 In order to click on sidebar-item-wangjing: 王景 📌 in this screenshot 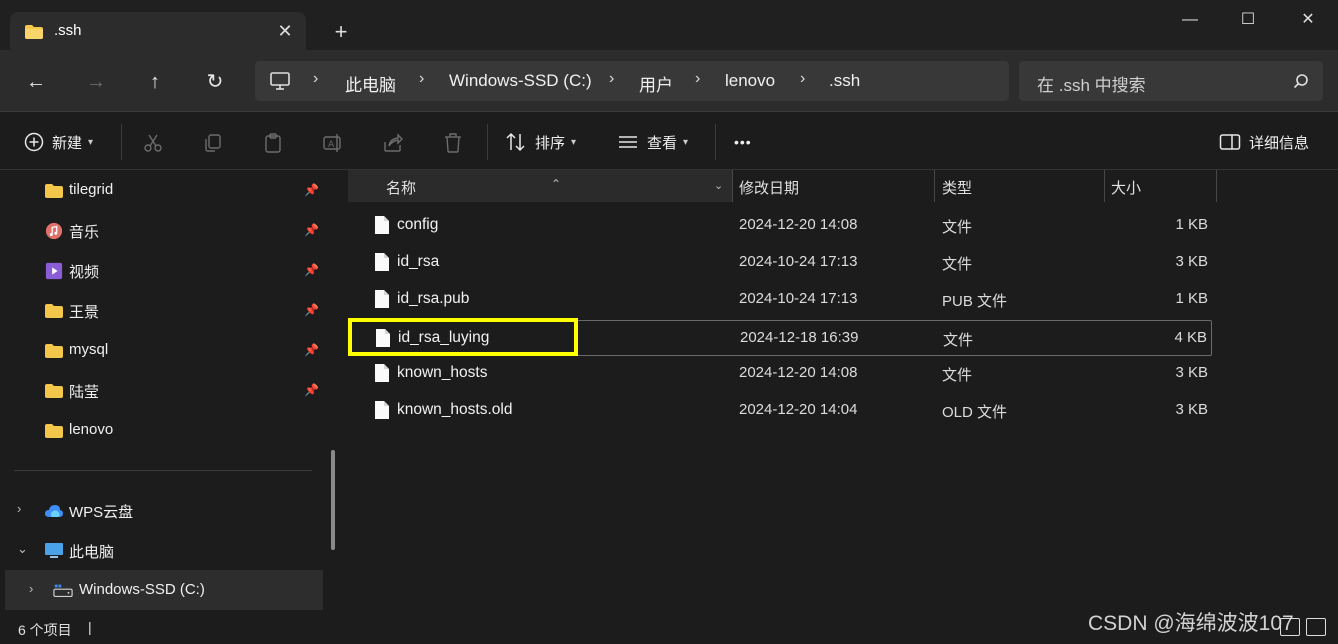, I will do `click(161, 310)`.